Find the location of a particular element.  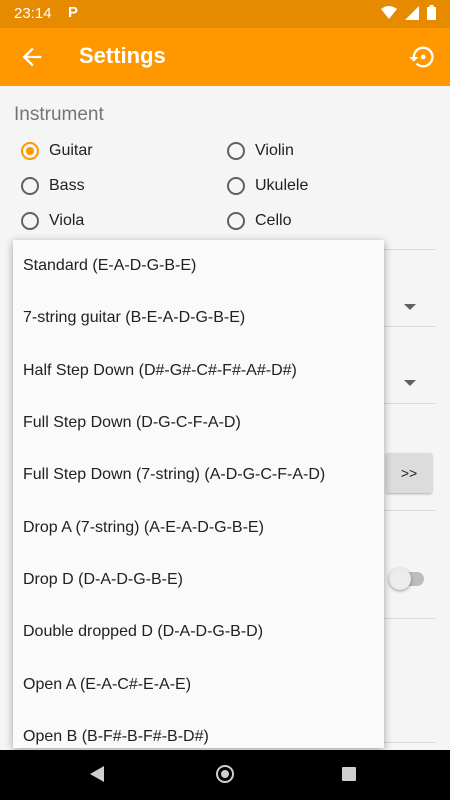

dropdown-item: Drop D (D-A-D-G-B-E) is located at coordinates (198, 580).